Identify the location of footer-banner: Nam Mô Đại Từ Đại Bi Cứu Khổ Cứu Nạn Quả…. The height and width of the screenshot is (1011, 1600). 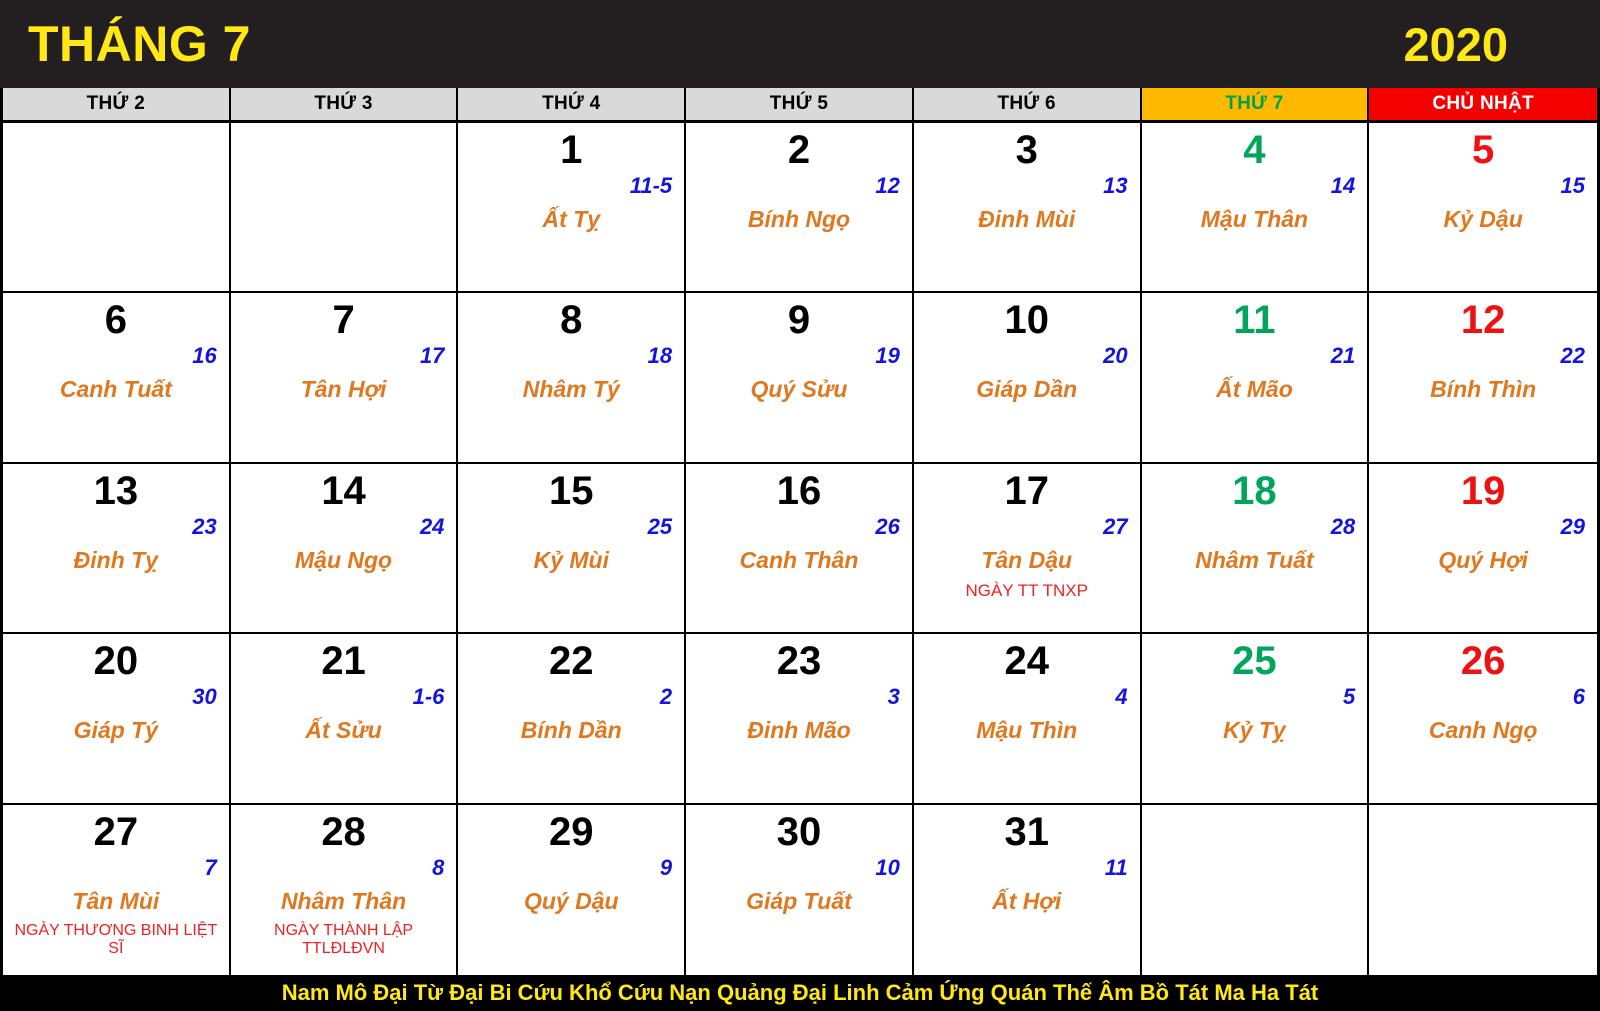
(800, 993).